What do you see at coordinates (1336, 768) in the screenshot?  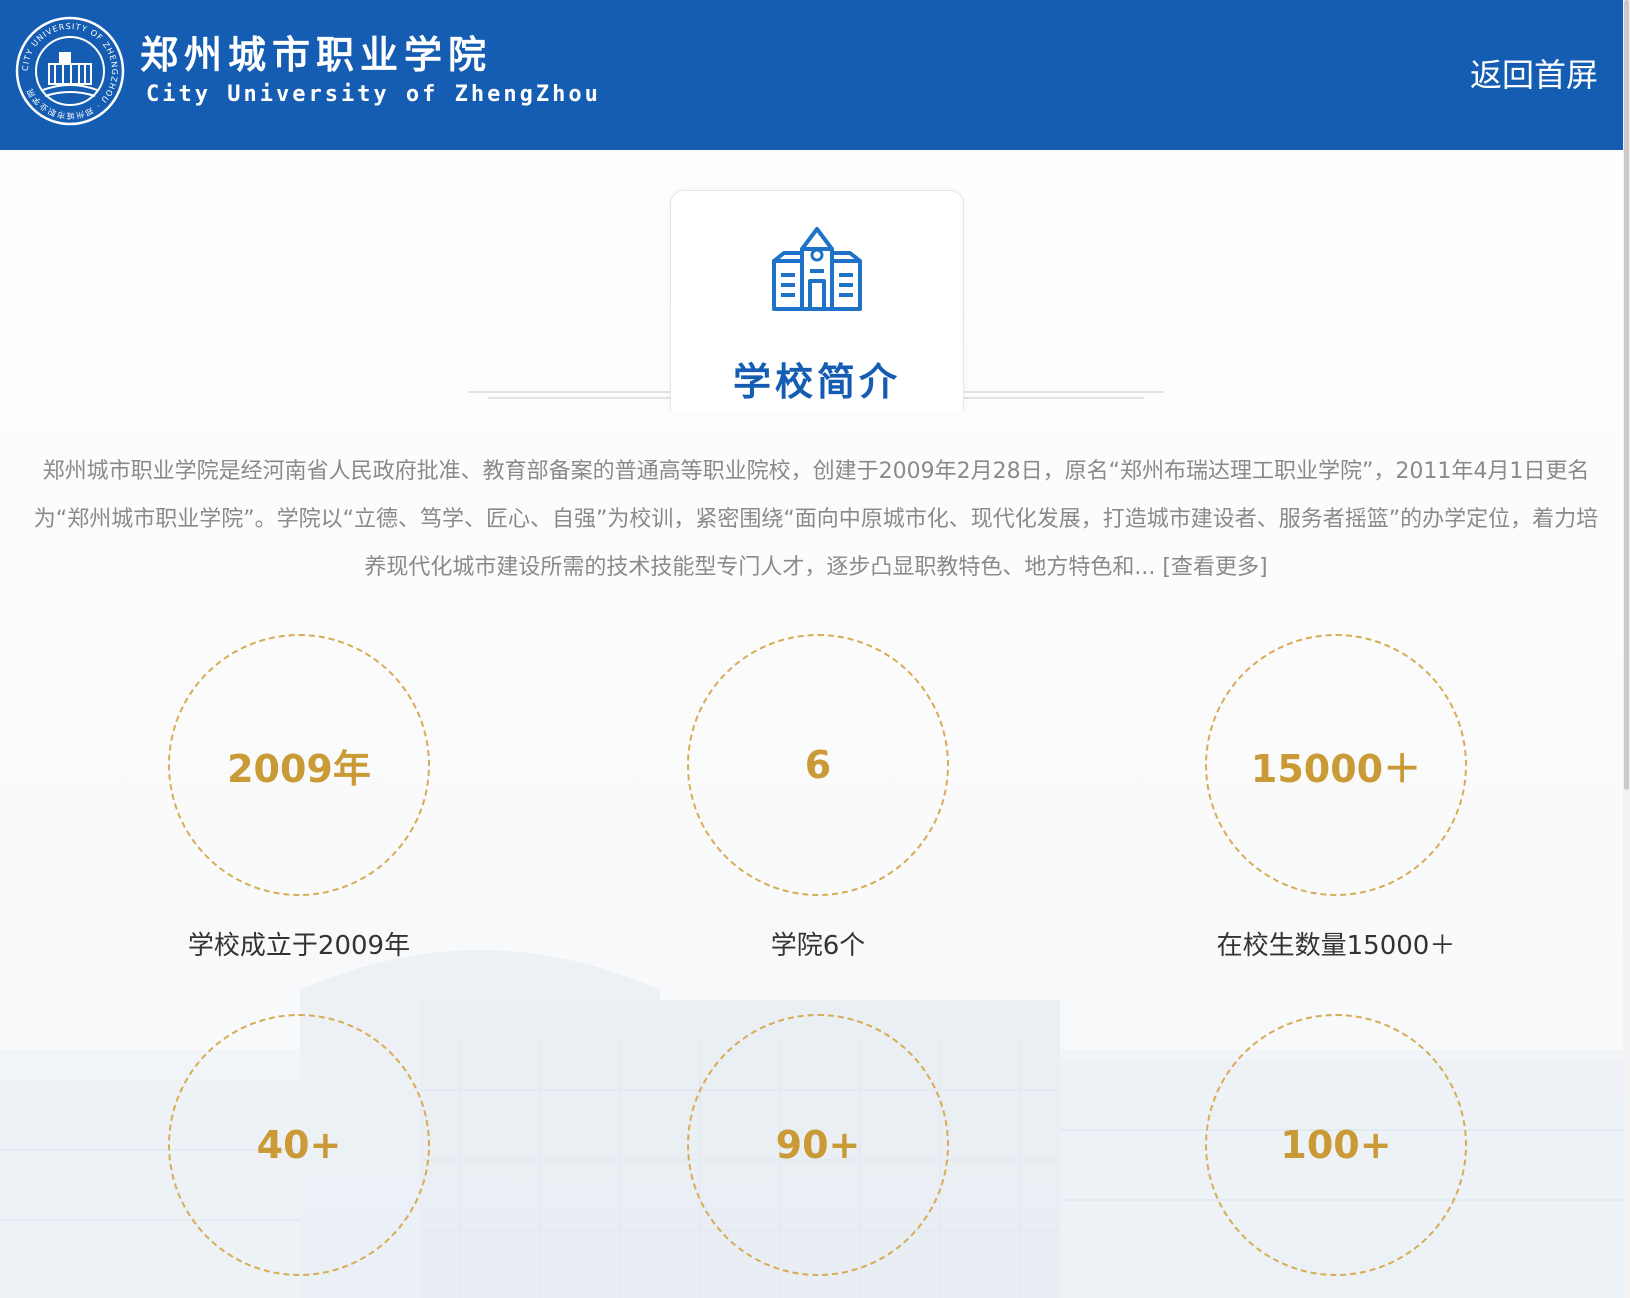 I see `stat-value: 15000＋` at bounding box center [1336, 768].